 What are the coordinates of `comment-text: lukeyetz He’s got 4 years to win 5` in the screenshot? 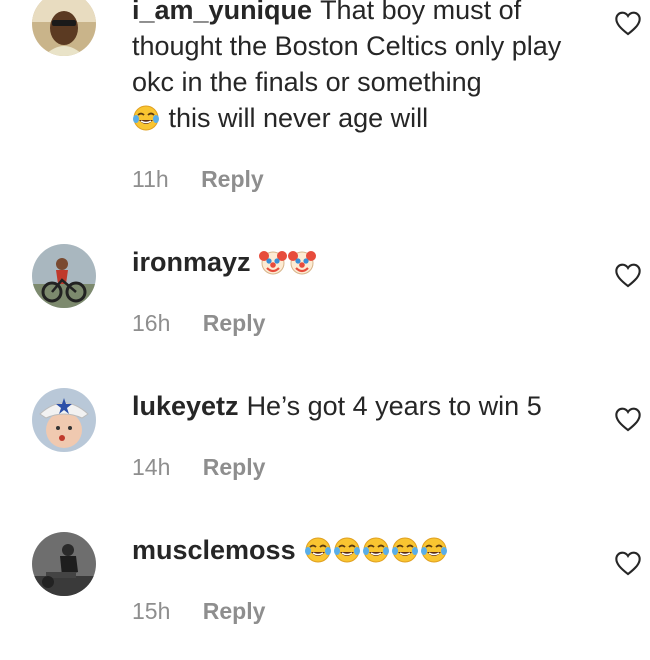 It's located at (362, 406).